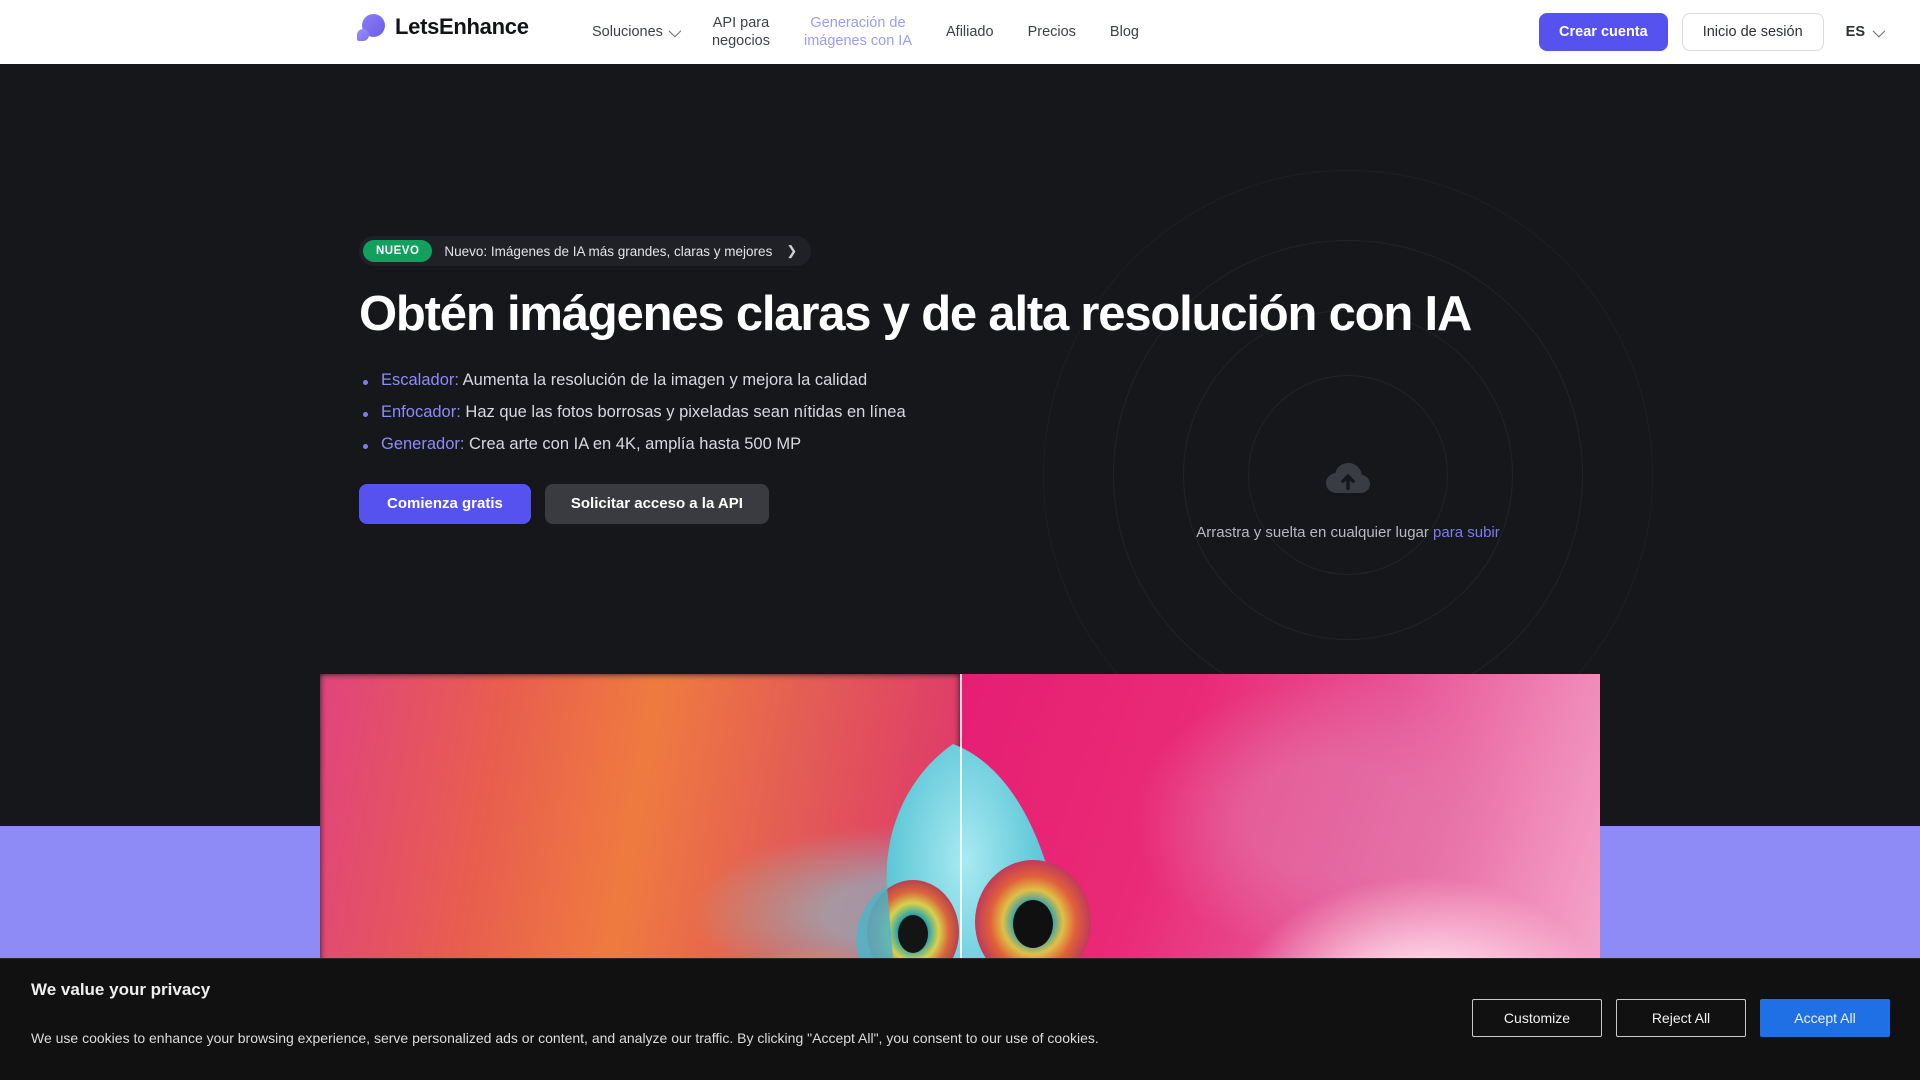 Image resolution: width=1920 pixels, height=1080 pixels. What do you see at coordinates (1855, 32) in the screenshot?
I see `language-value: ES` at bounding box center [1855, 32].